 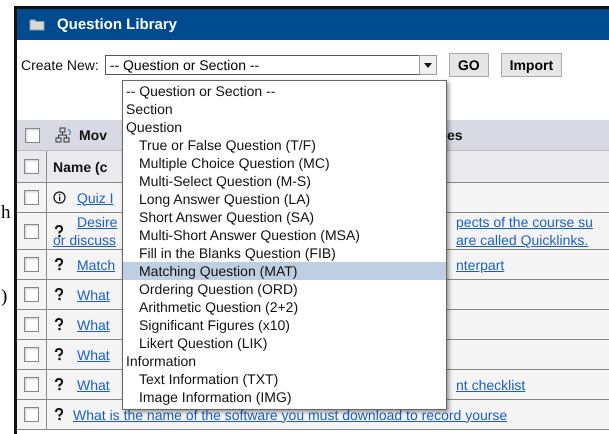 I want to click on dropdown-option: Short Answer Question (SA), so click(x=284, y=217).